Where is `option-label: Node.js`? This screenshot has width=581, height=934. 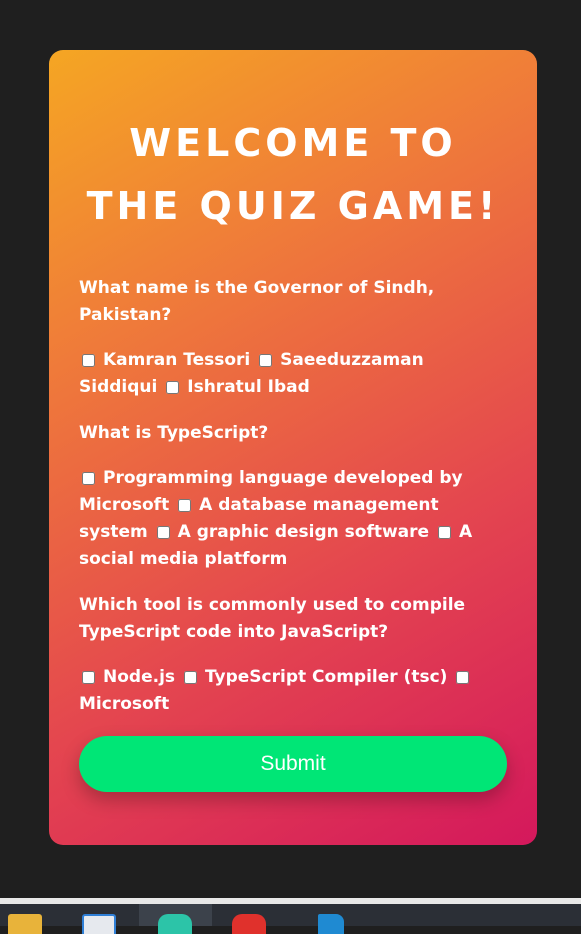 option-label: Node.js is located at coordinates (139, 677).